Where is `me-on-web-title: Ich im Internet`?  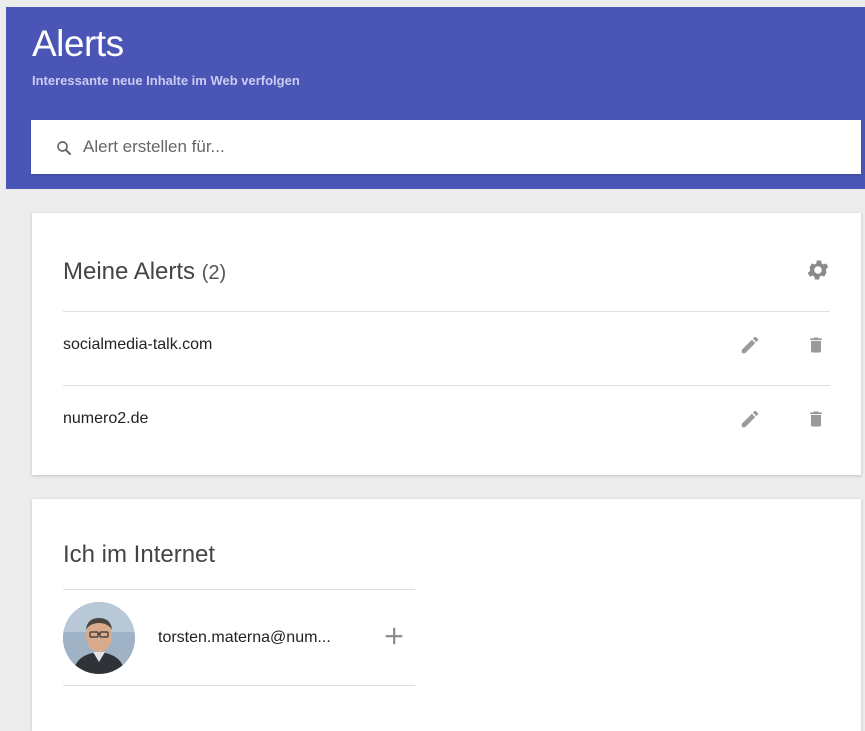 me-on-web-title: Ich im Internet is located at coordinates (139, 554).